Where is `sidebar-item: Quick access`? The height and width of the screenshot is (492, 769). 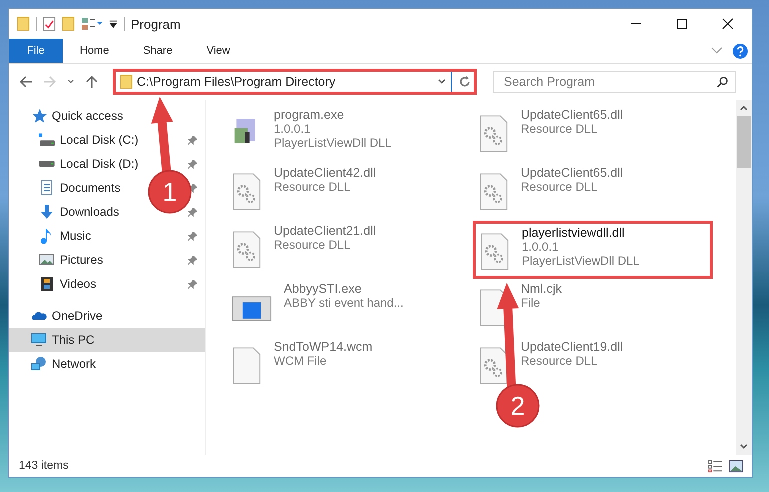
sidebar-item: Quick access is located at coordinates (107, 116).